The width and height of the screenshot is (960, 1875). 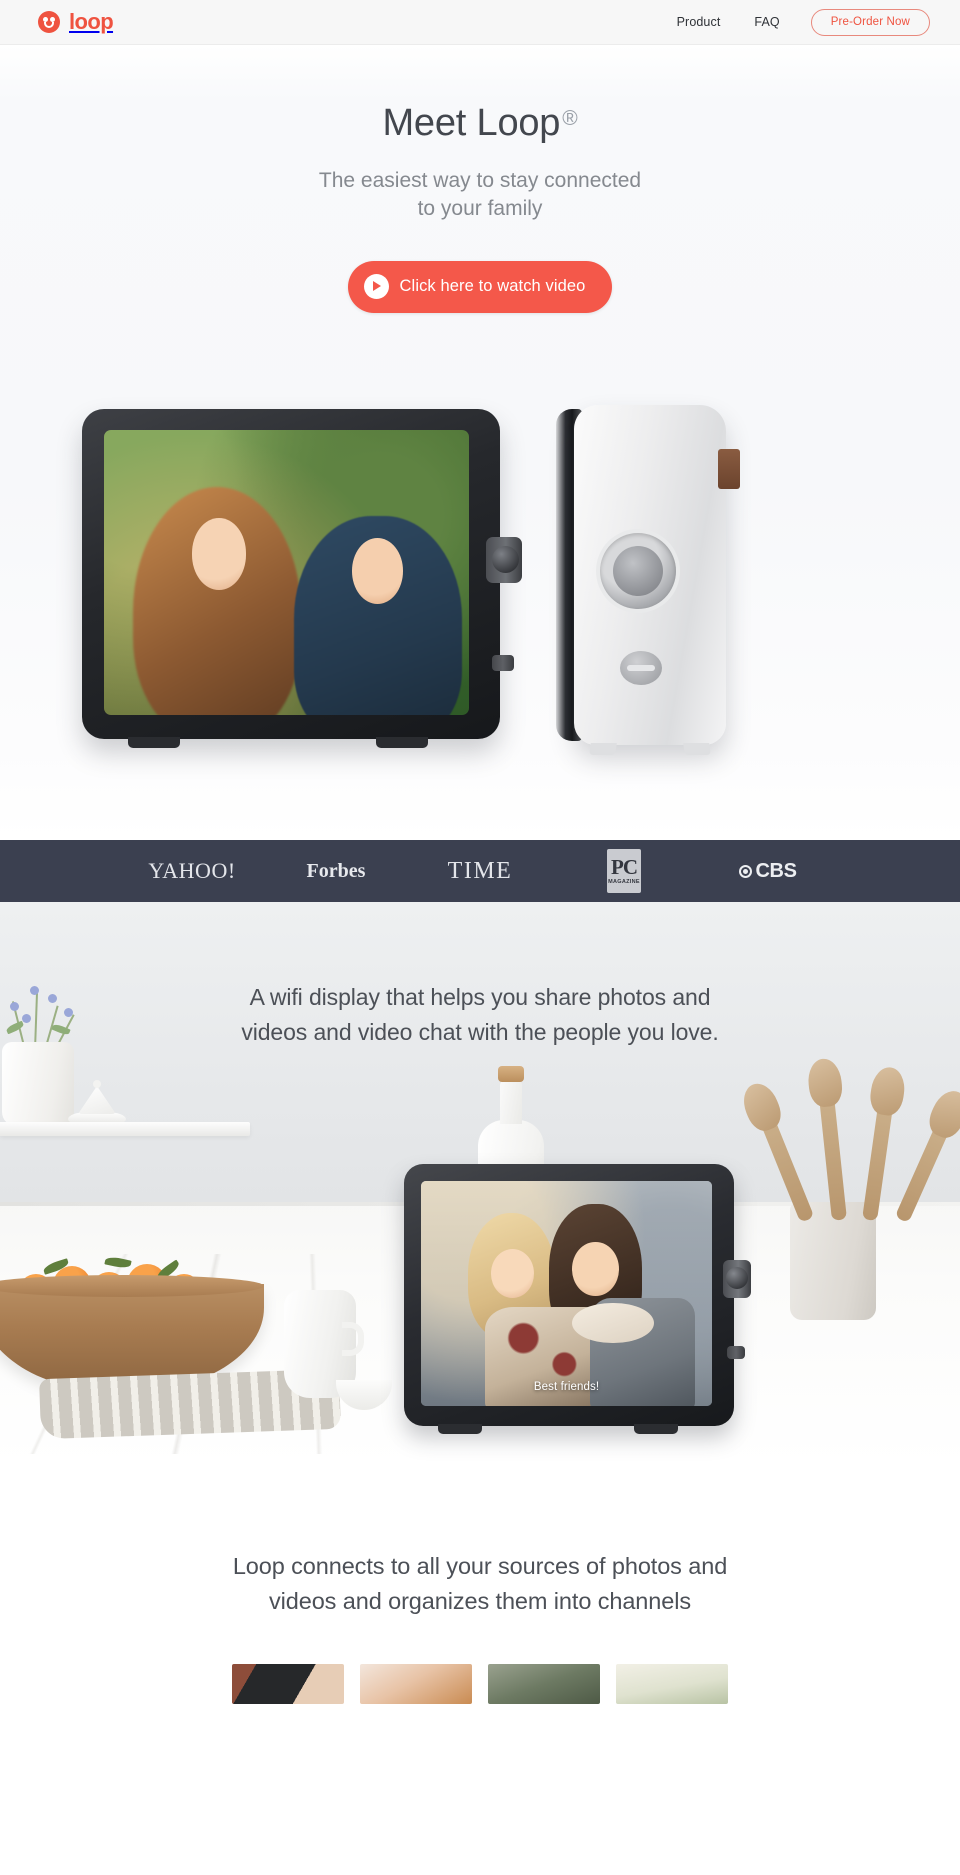 I want to click on play-icon, so click(x=376, y=286).